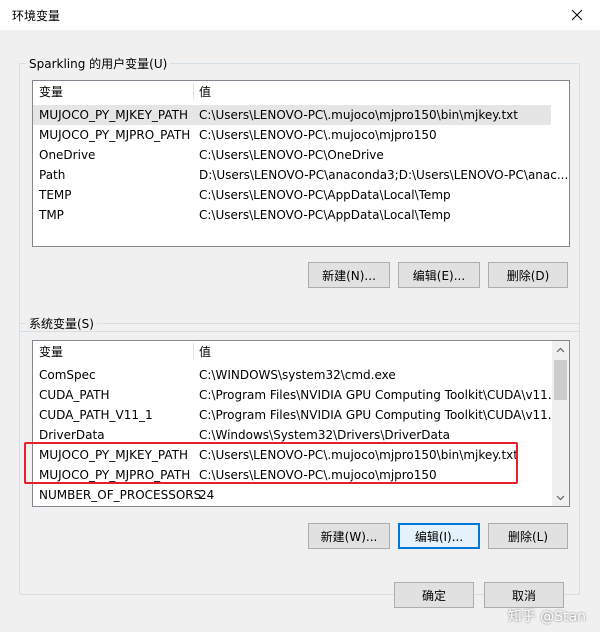 The width and height of the screenshot is (600, 632). I want to click on row-value: C:\Users\LENOVO-PC\.mujoco\mjpro150, so click(318, 135).